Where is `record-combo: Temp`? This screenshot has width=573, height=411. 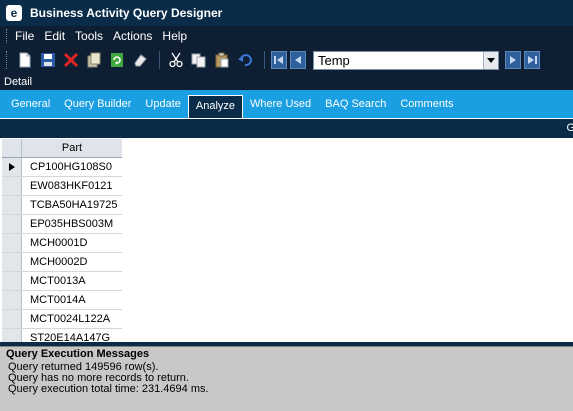
record-combo: Temp is located at coordinates (406, 60).